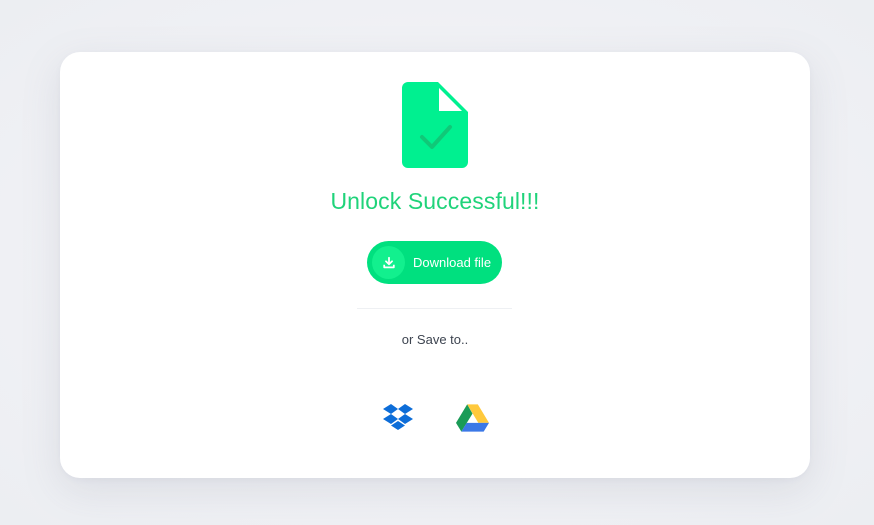 Image resolution: width=874 pixels, height=525 pixels. I want to click on google-drive-icon, so click(472, 418).